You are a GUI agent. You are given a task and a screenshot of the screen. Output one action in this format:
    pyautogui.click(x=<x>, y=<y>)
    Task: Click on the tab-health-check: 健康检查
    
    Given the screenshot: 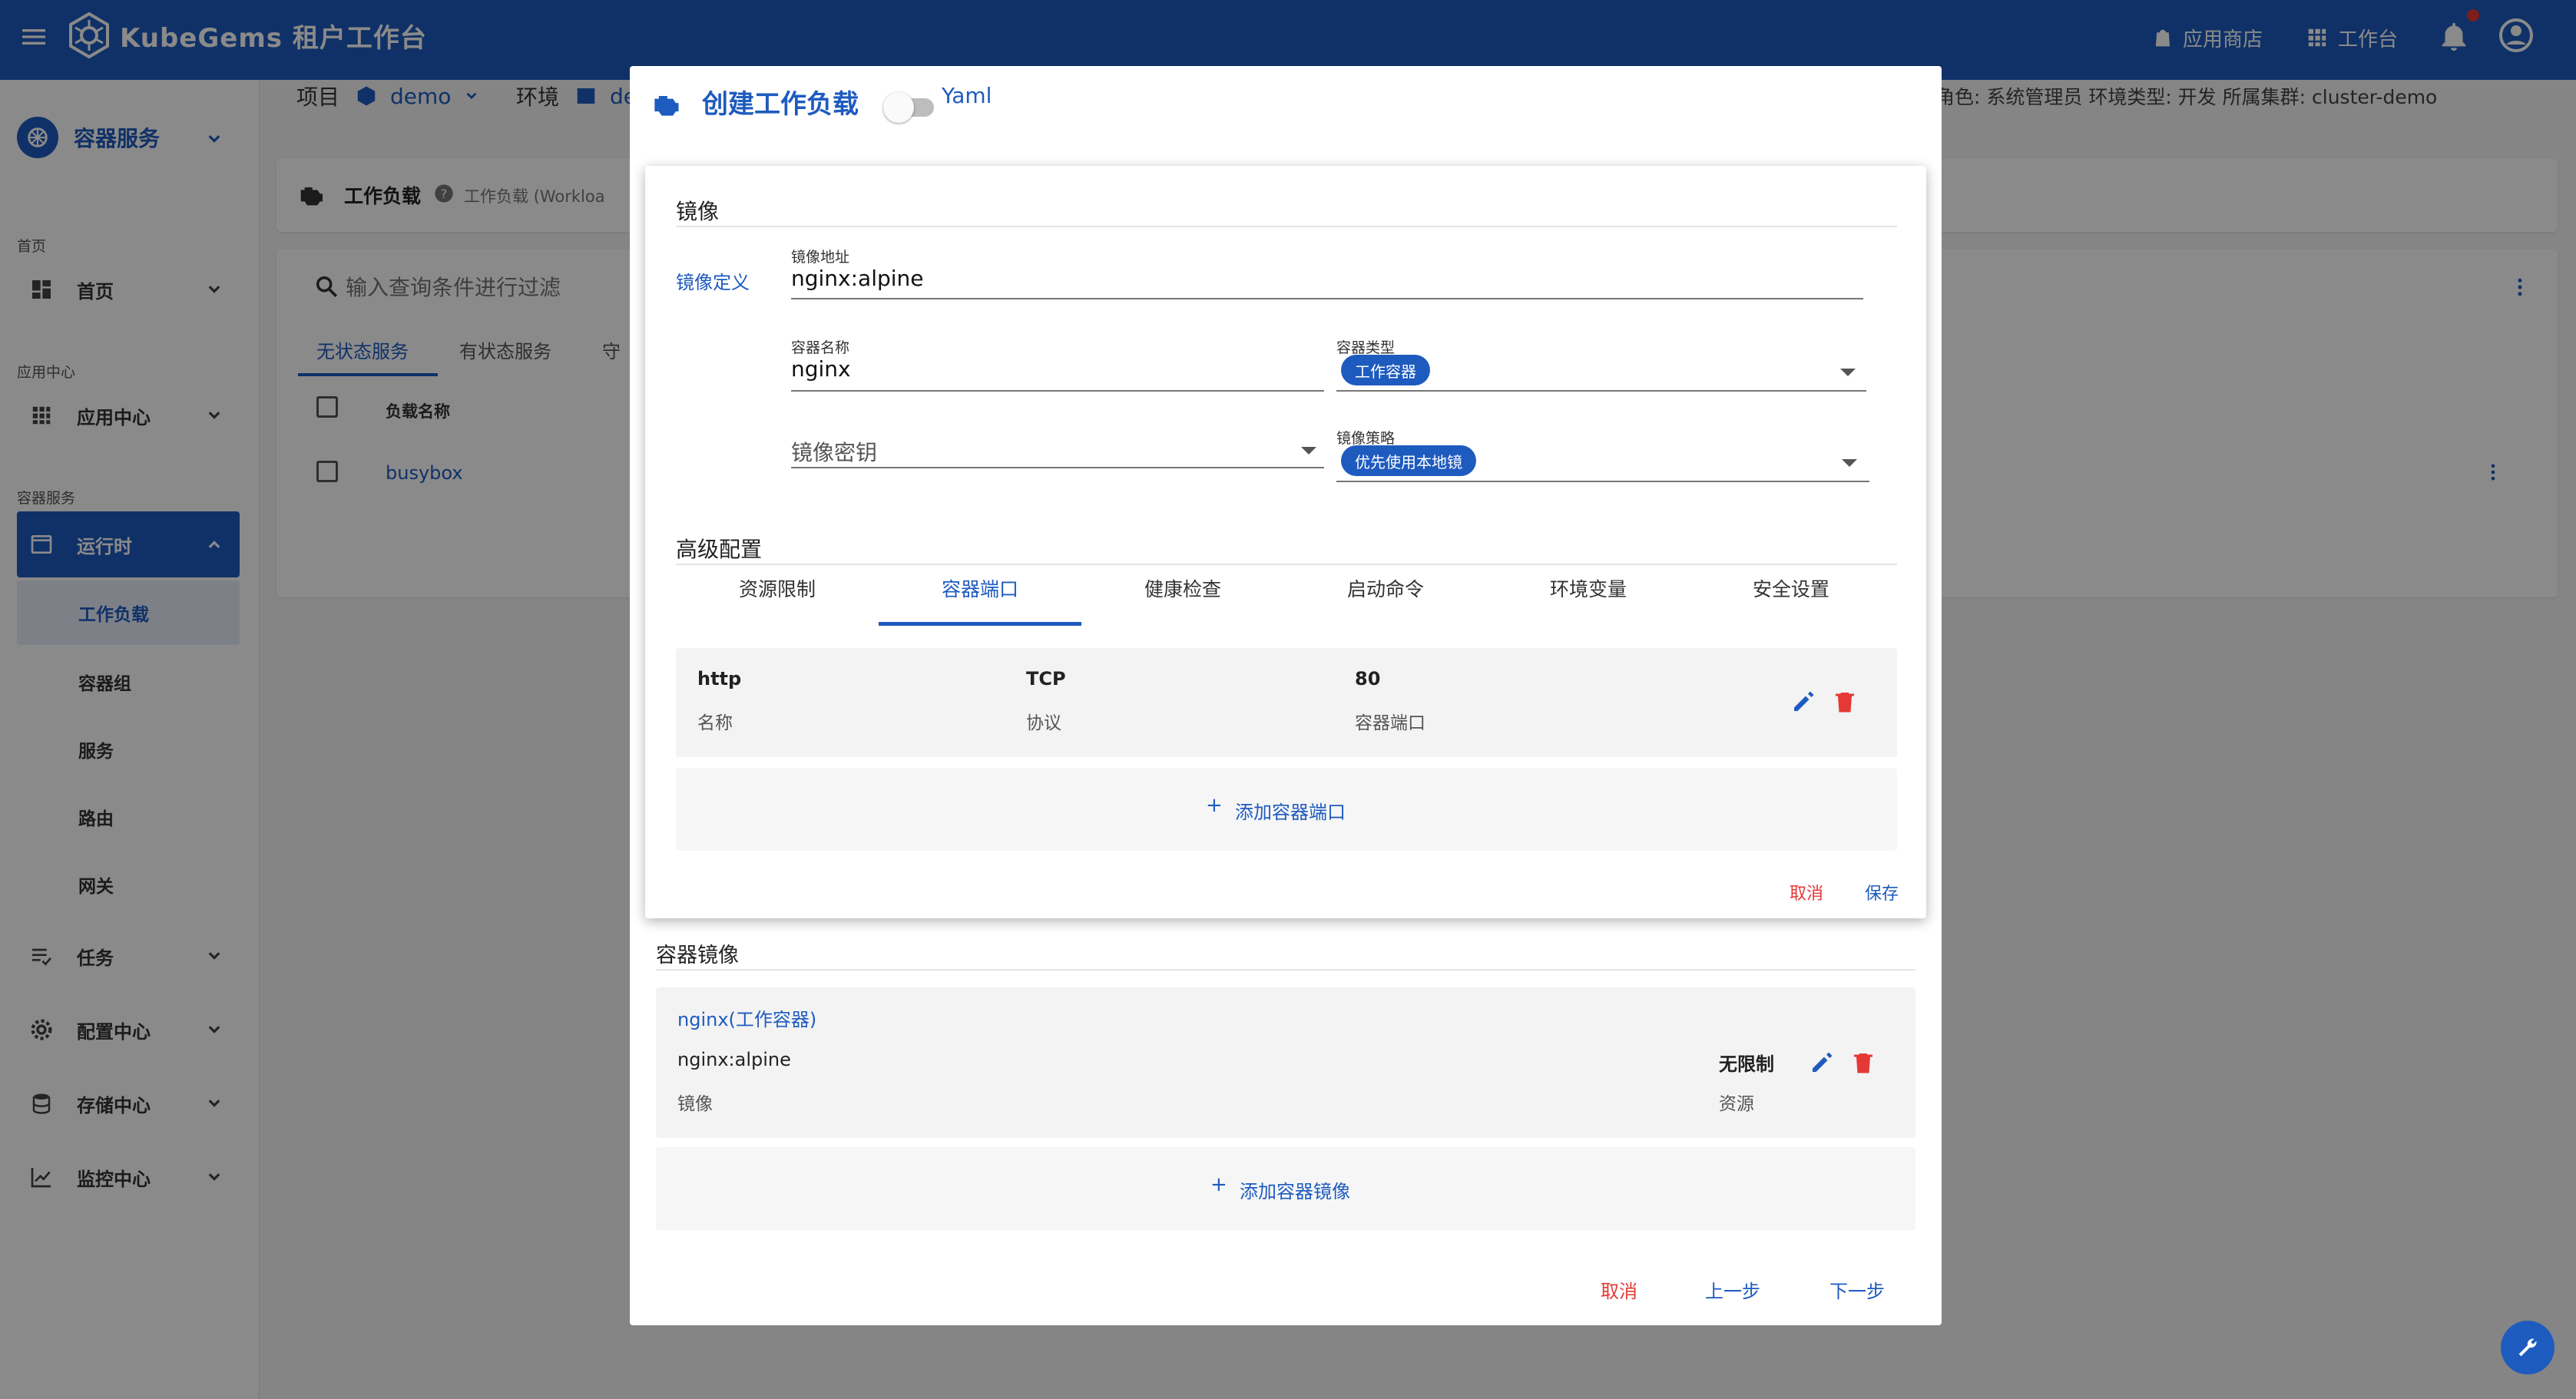 What is the action you would take?
    pyautogui.click(x=1182, y=588)
    